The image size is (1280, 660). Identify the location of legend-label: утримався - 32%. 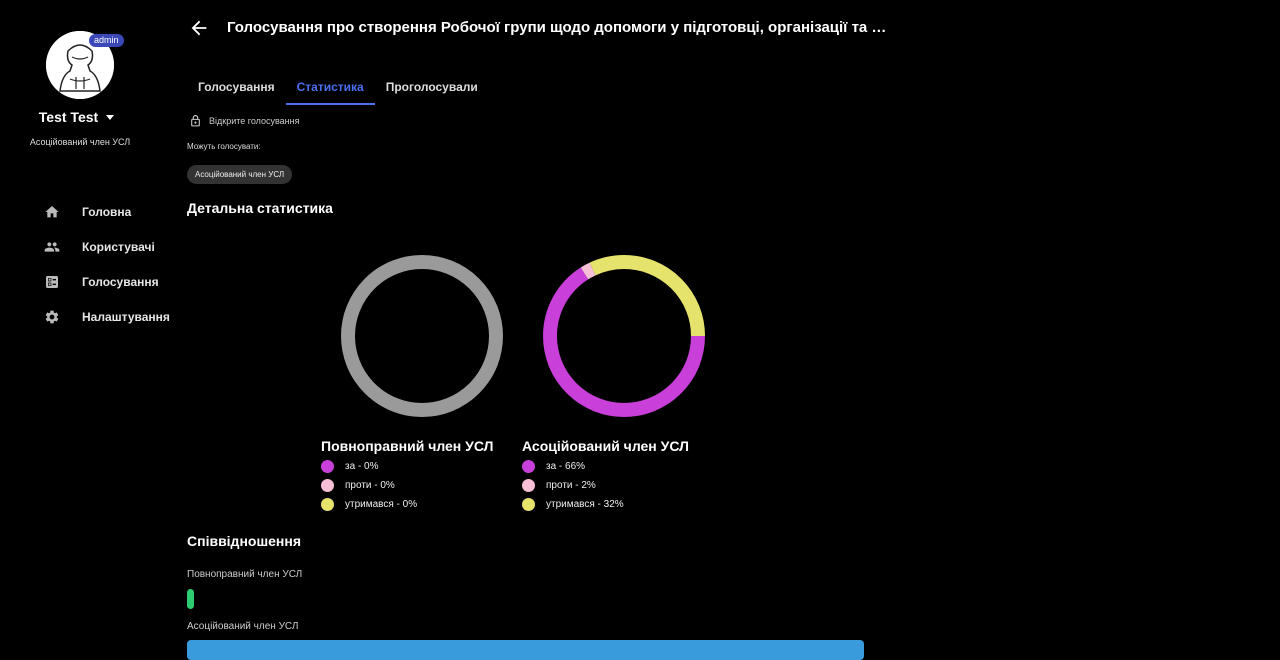
(585, 504).